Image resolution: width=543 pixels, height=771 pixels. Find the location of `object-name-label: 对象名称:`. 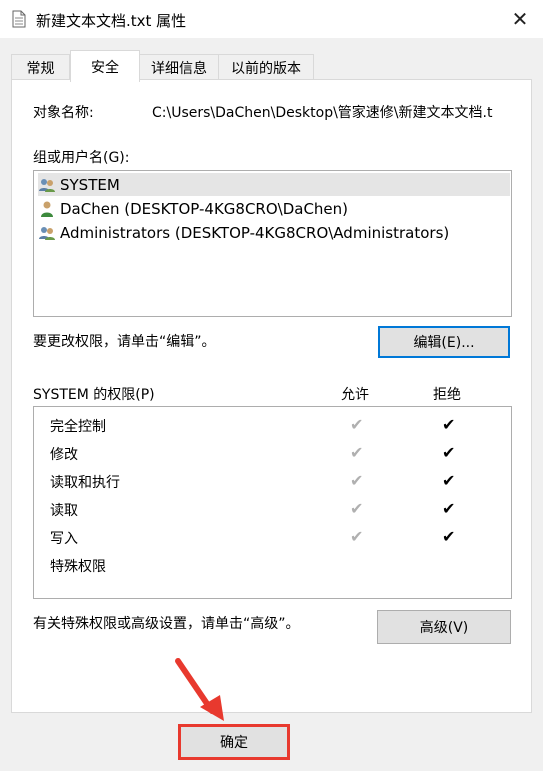

object-name-label: 对象名称: is located at coordinates (63, 113).